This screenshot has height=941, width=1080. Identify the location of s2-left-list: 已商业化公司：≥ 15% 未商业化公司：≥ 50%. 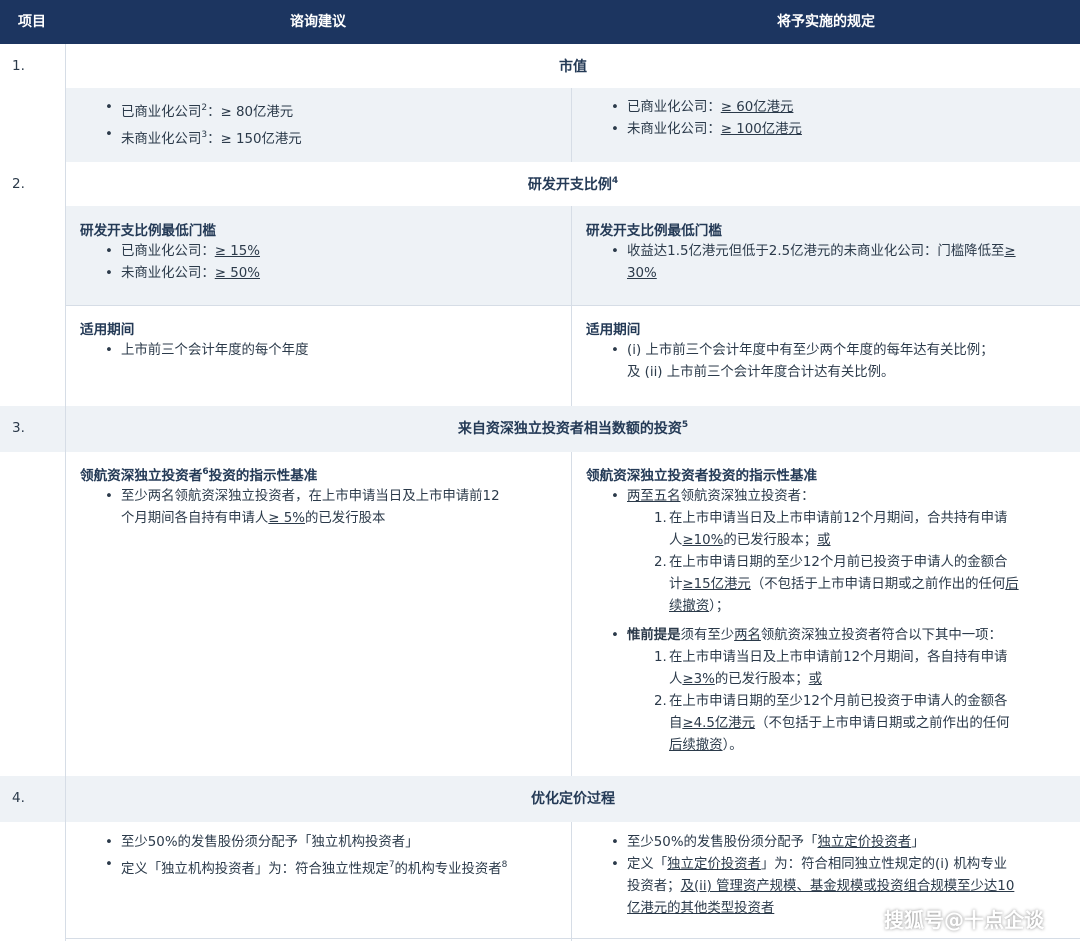
(341, 263).